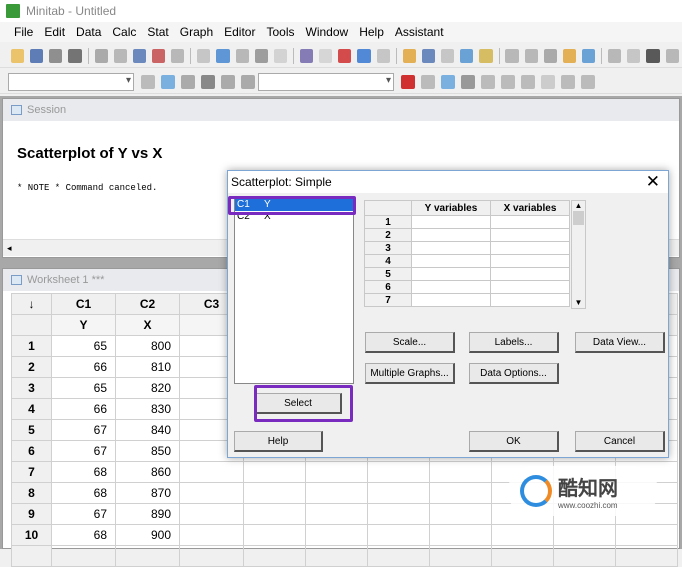 The width and height of the screenshot is (682, 567). I want to click on menu-stat: Stat, so click(157, 32).